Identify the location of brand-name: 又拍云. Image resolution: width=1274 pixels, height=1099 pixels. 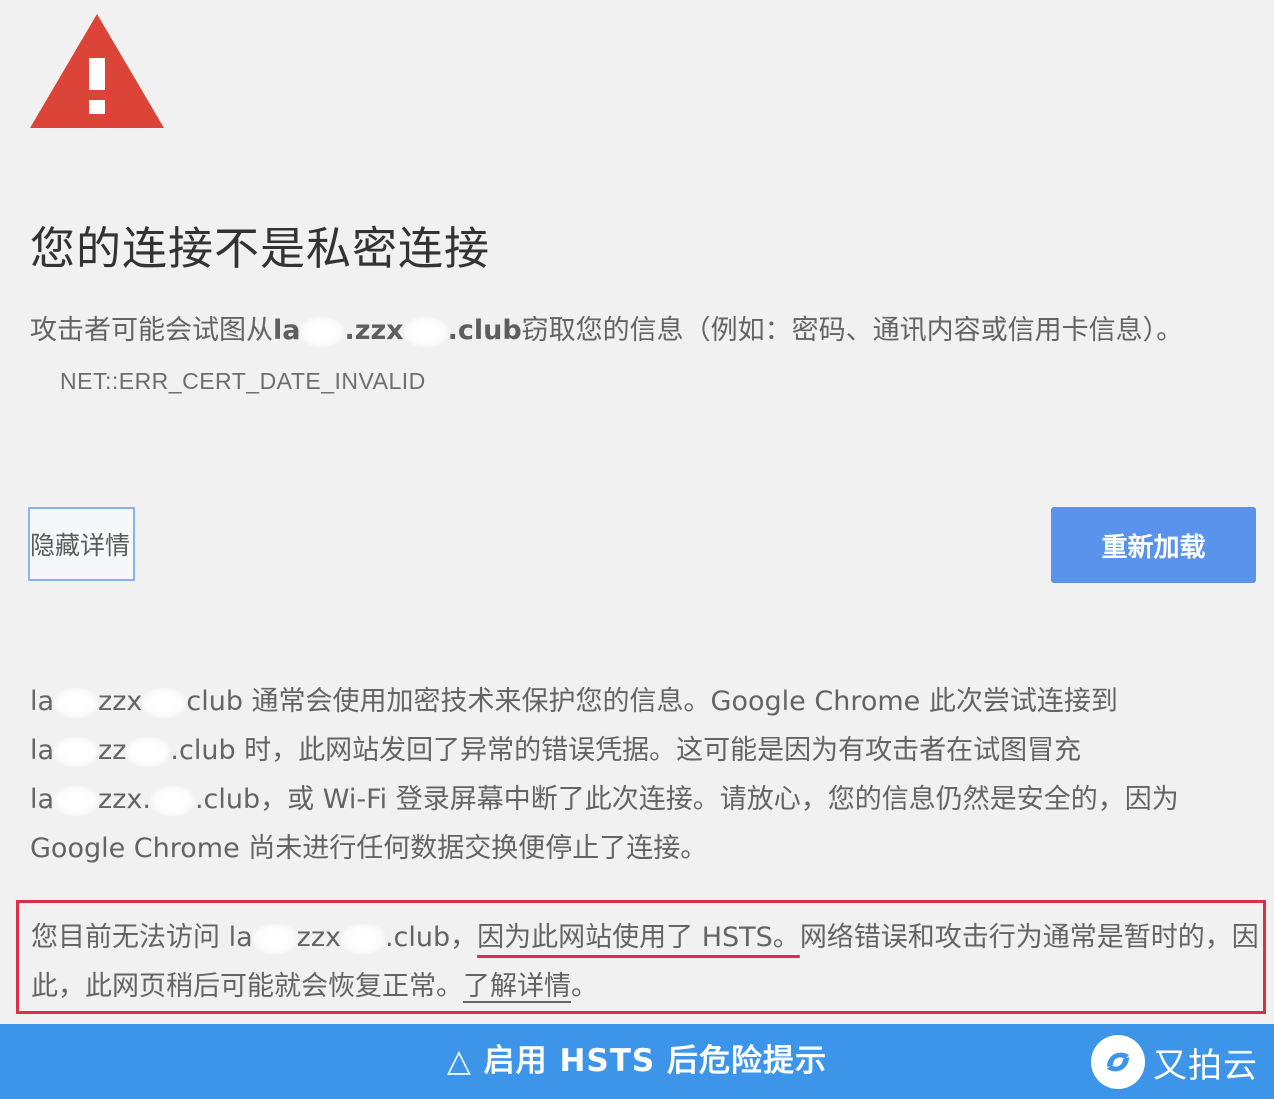
(1205, 1065).